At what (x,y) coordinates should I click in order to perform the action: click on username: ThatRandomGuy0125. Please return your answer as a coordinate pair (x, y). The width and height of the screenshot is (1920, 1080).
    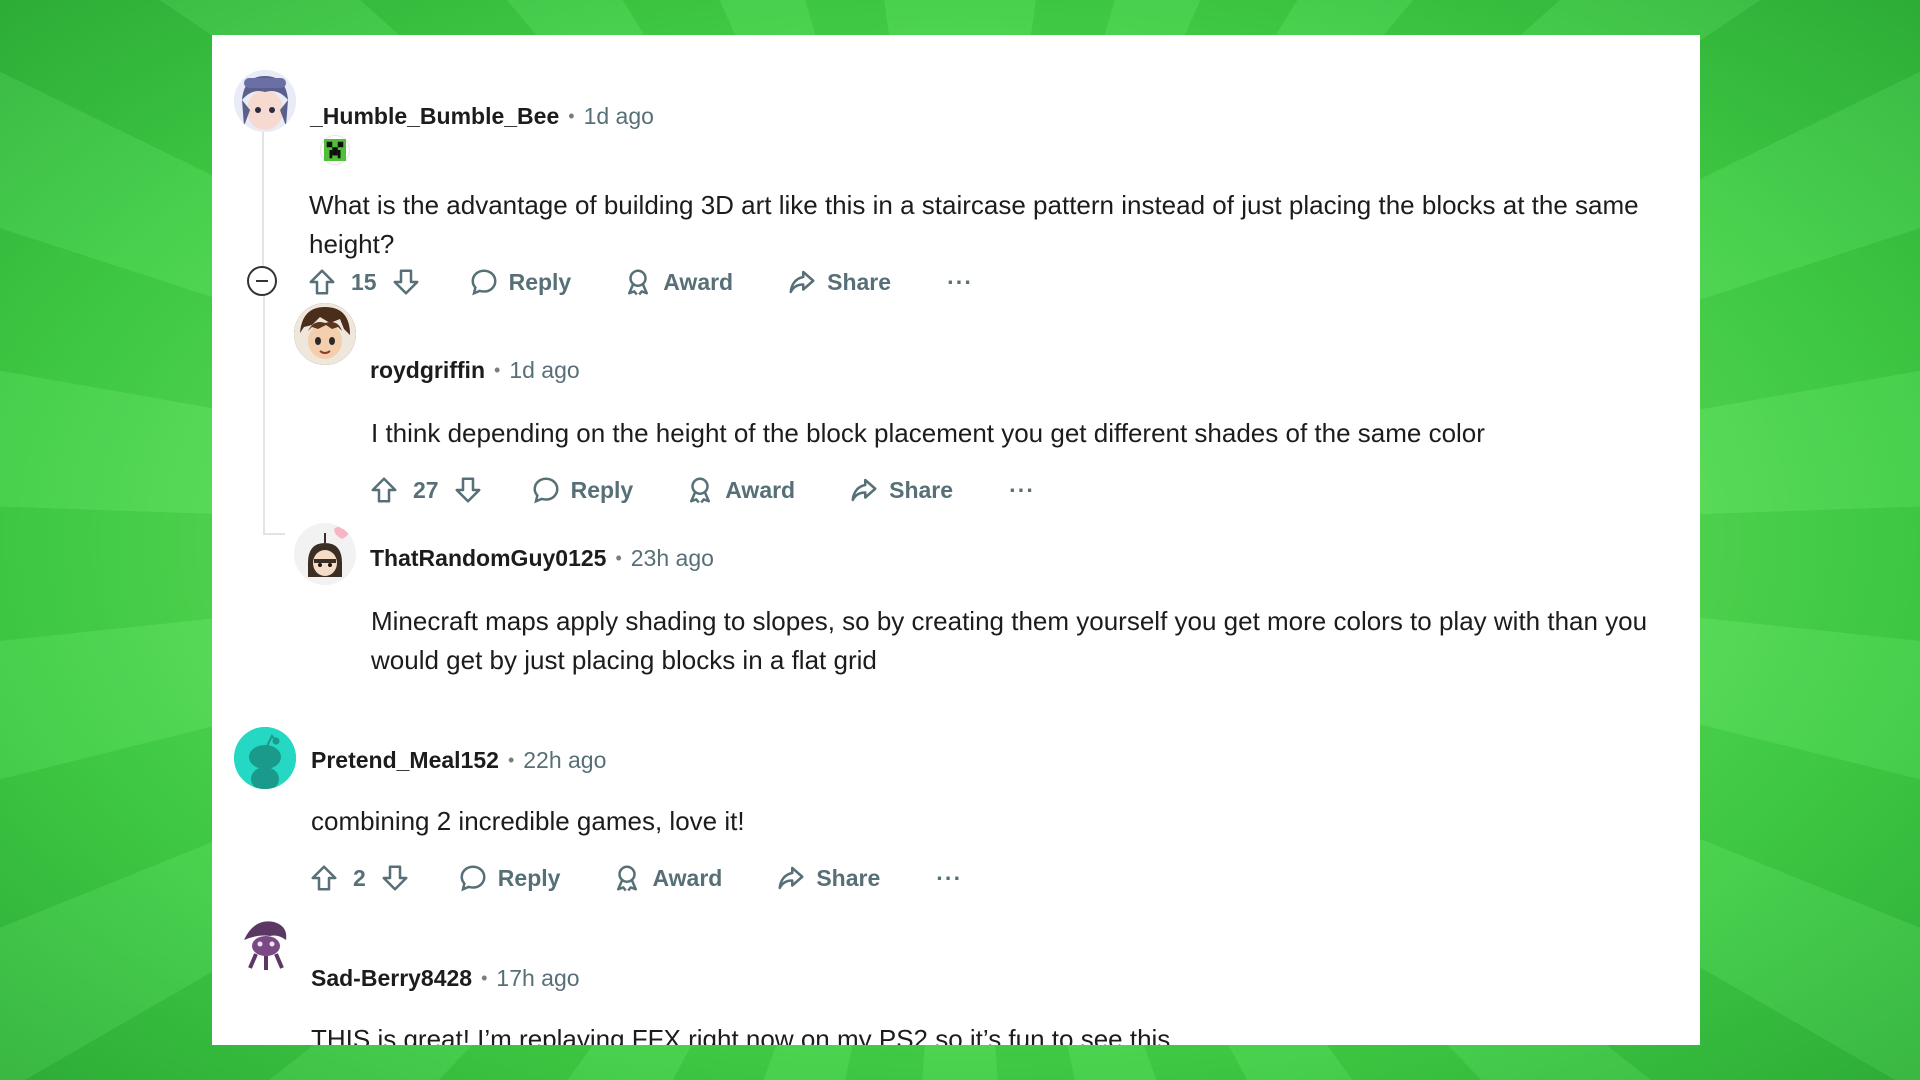
    Looking at the image, I should click on (488, 558).